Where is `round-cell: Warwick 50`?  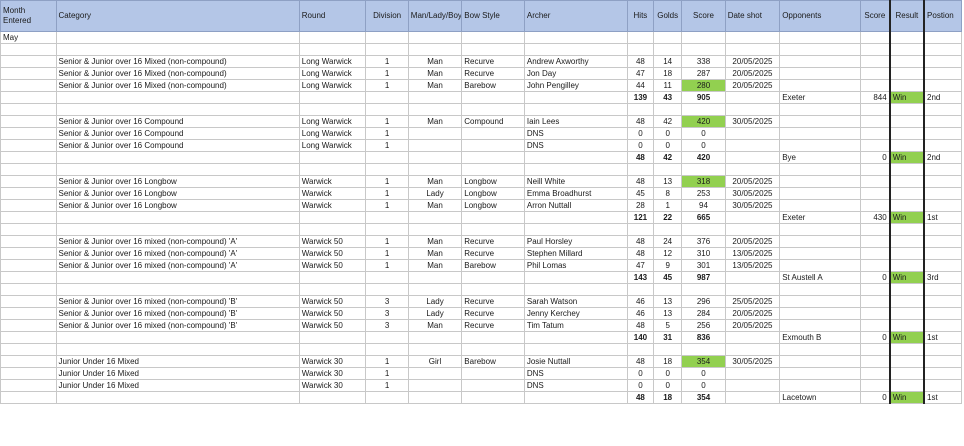
round-cell: Warwick 50 is located at coordinates (332, 313).